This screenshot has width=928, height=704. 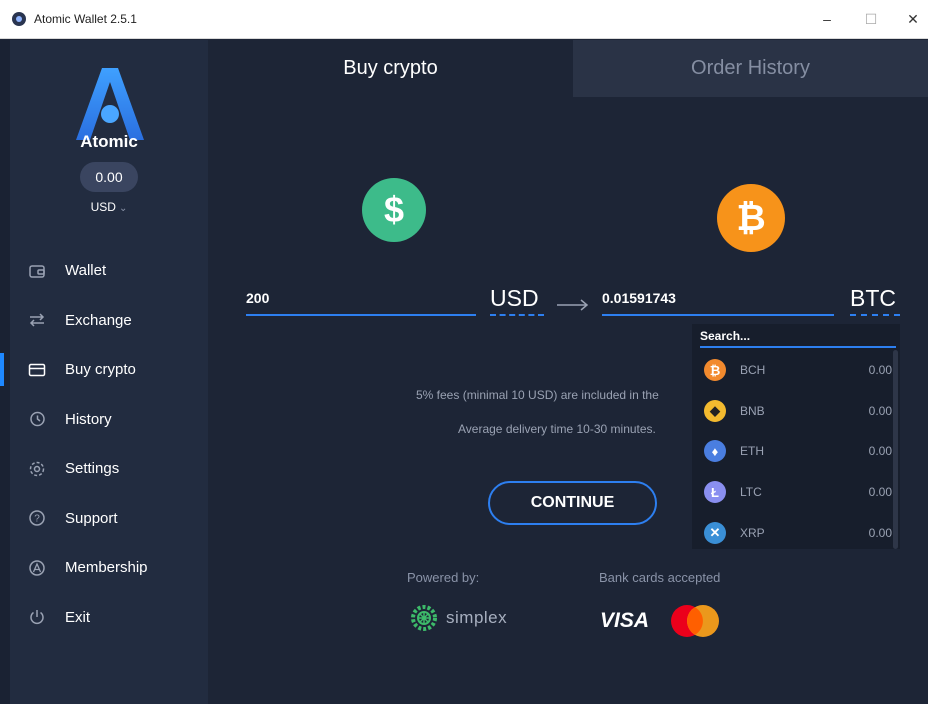 What do you see at coordinates (514, 298) in the screenshot?
I see `from-currency-select: USD` at bounding box center [514, 298].